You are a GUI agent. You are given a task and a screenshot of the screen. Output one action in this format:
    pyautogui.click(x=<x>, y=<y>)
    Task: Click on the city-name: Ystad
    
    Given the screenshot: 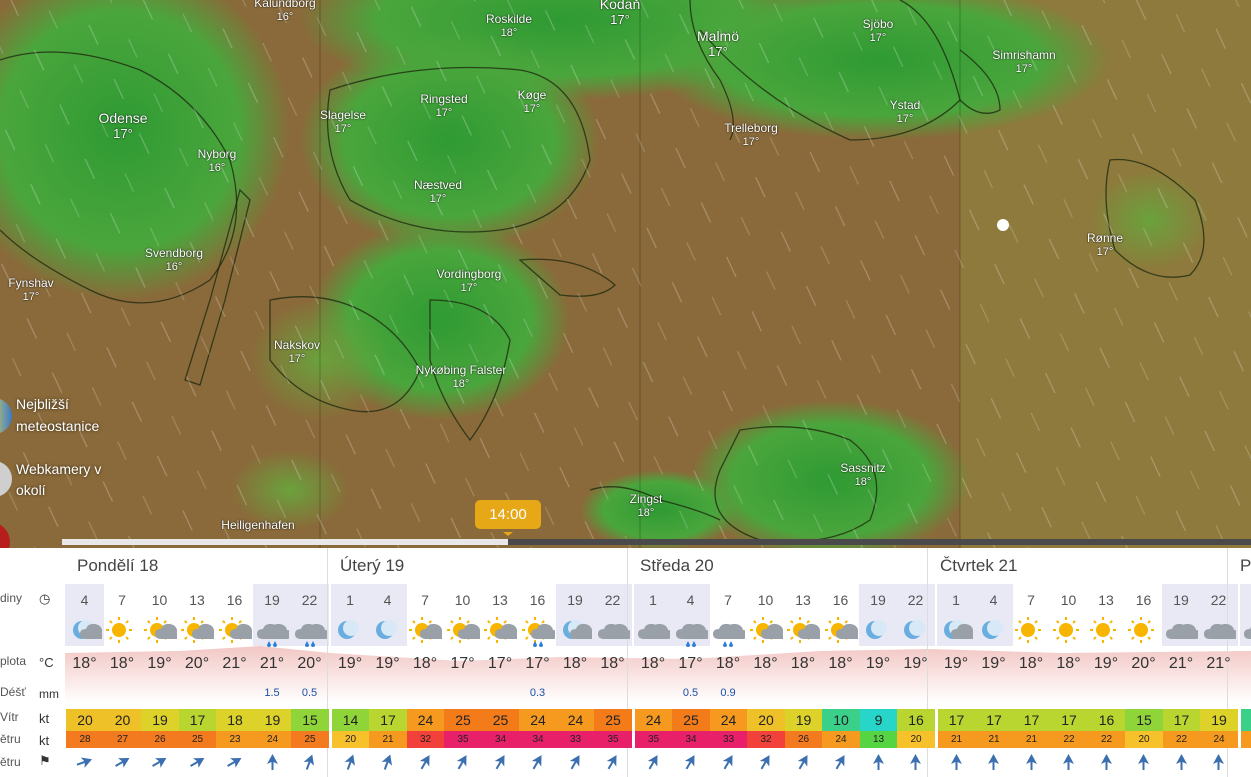 What is the action you would take?
    pyautogui.click(x=905, y=105)
    